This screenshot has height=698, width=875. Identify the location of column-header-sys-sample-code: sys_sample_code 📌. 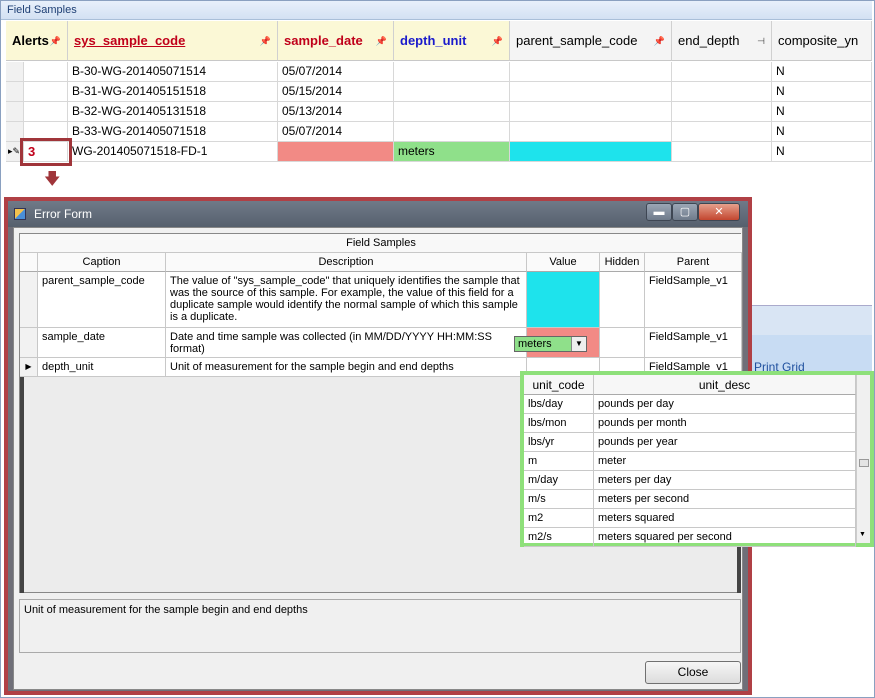
(173, 41).